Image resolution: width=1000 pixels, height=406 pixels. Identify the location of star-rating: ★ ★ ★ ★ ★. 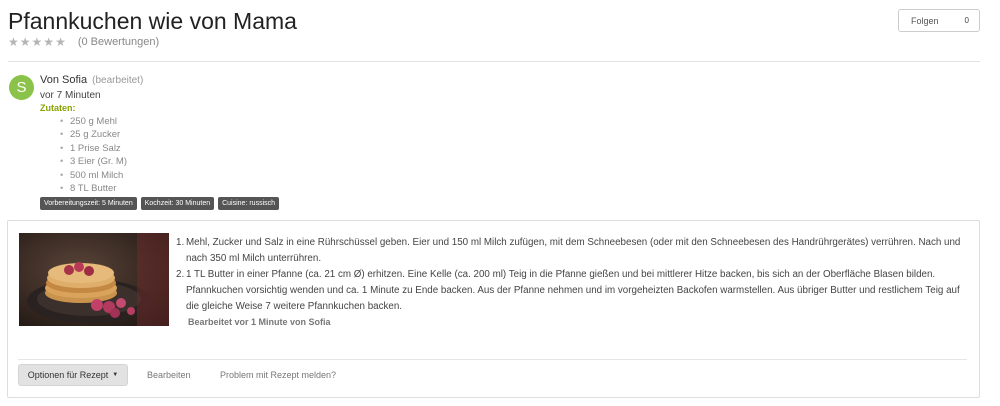
(37, 42).